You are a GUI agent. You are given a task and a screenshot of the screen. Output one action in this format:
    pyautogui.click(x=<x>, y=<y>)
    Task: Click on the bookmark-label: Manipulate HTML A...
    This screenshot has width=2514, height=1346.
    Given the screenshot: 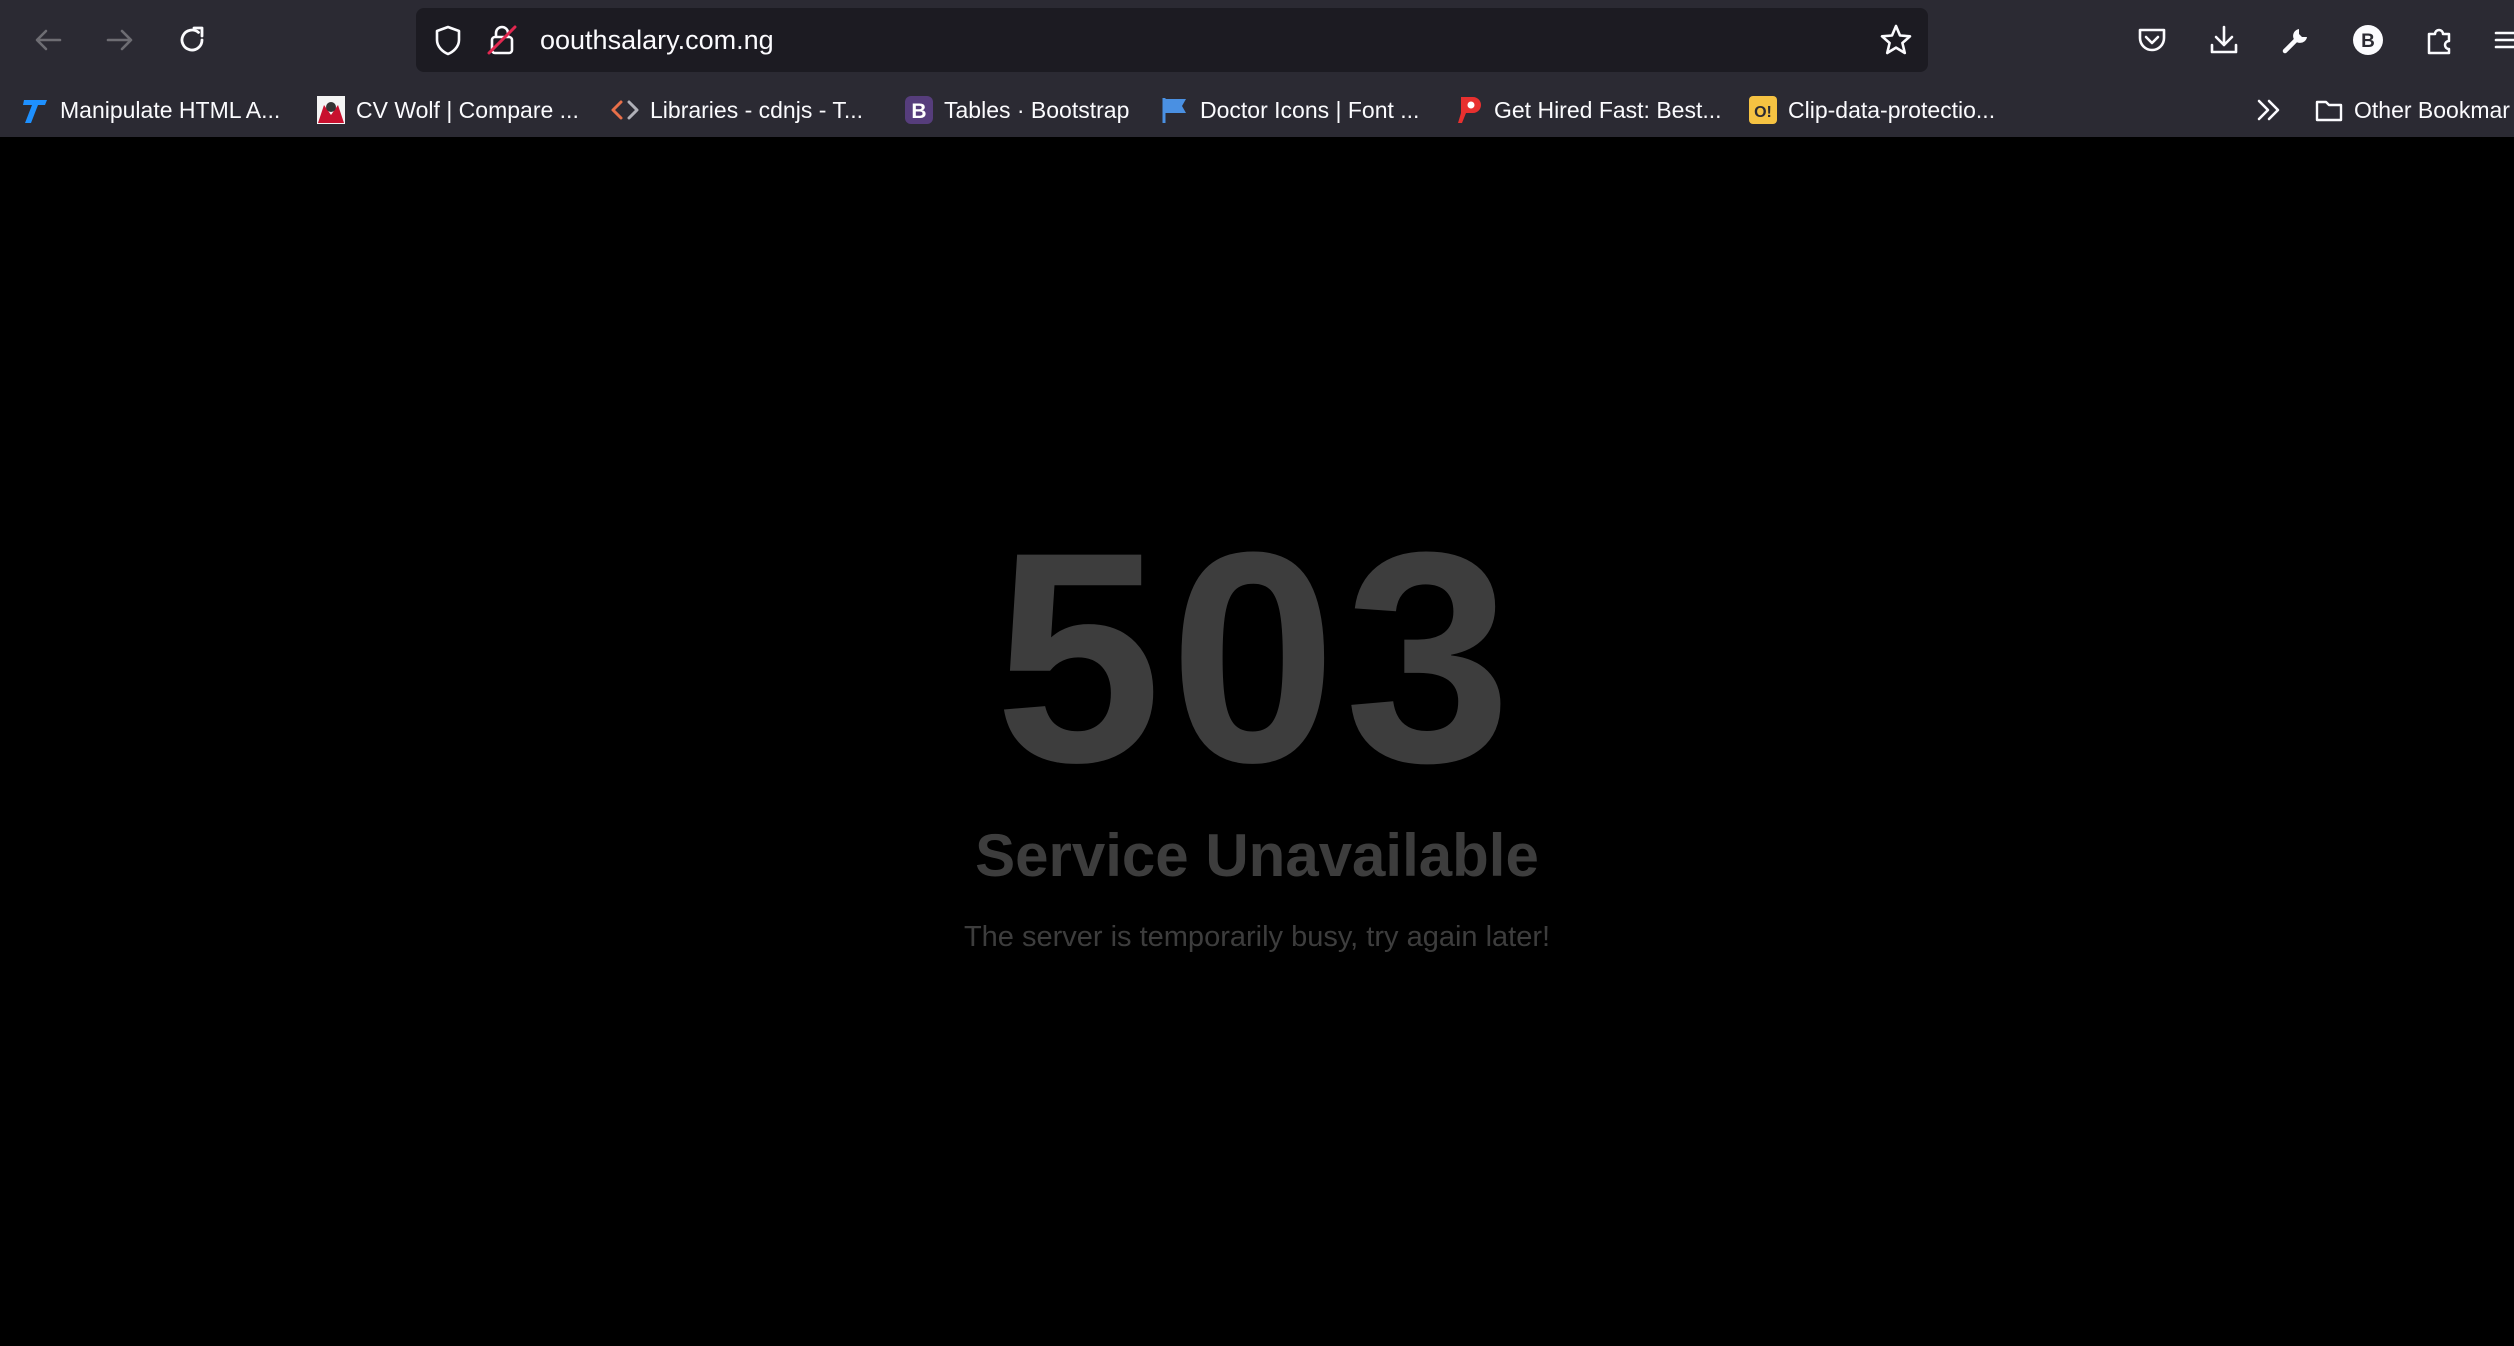 What is the action you would take?
    pyautogui.click(x=170, y=109)
    